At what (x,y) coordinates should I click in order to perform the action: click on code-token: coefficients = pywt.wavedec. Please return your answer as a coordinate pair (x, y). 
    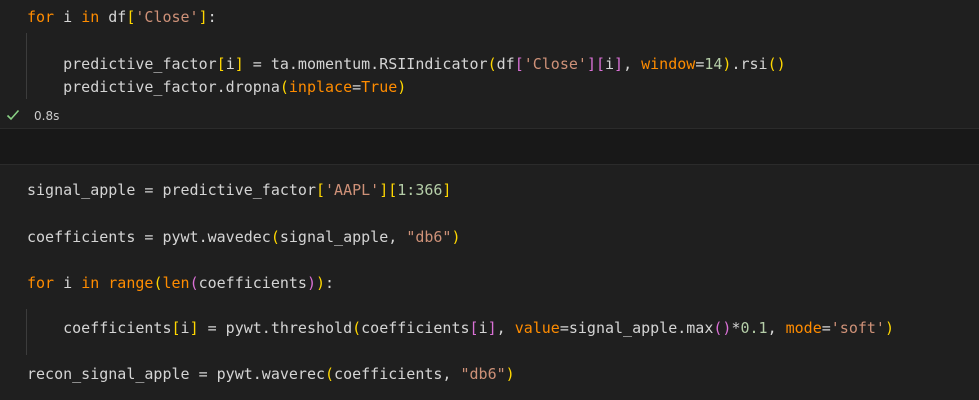
    Looking at the image, I should click on (149, 237).